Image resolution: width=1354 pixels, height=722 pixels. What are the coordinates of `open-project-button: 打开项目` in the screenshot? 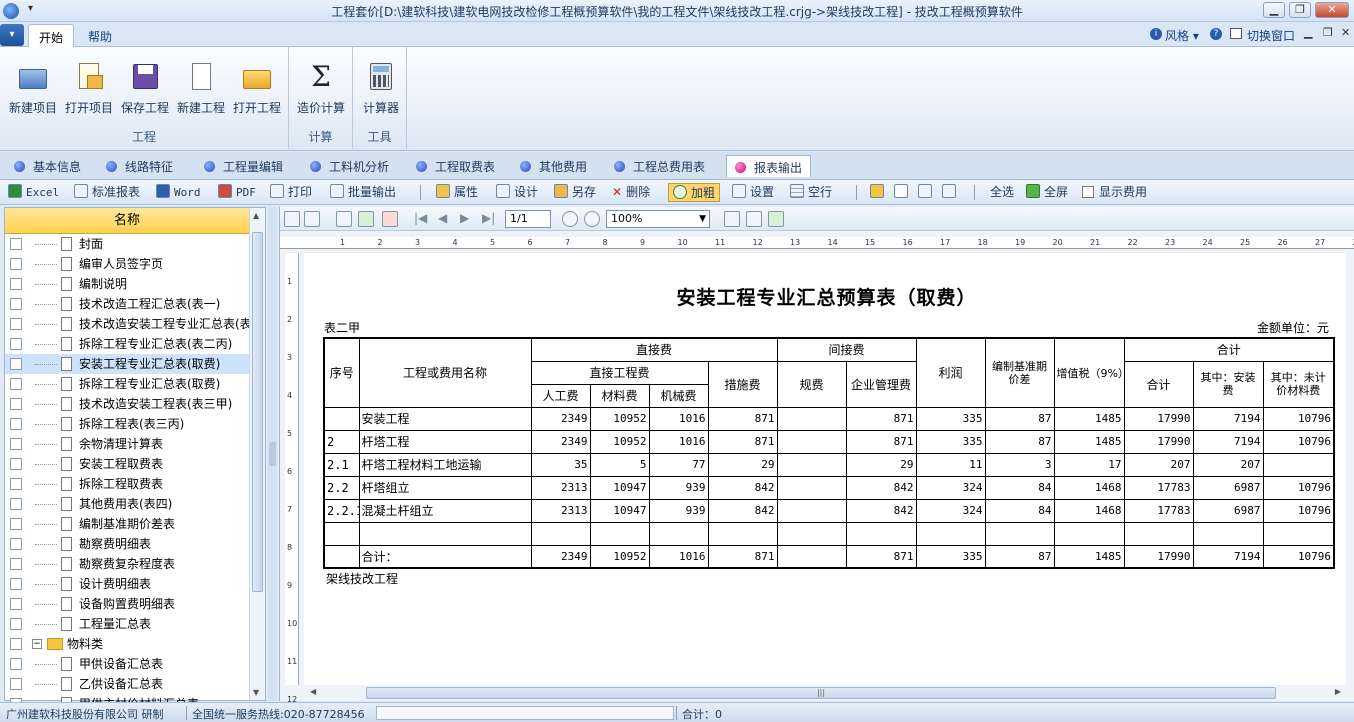 It's located at (89, 90).